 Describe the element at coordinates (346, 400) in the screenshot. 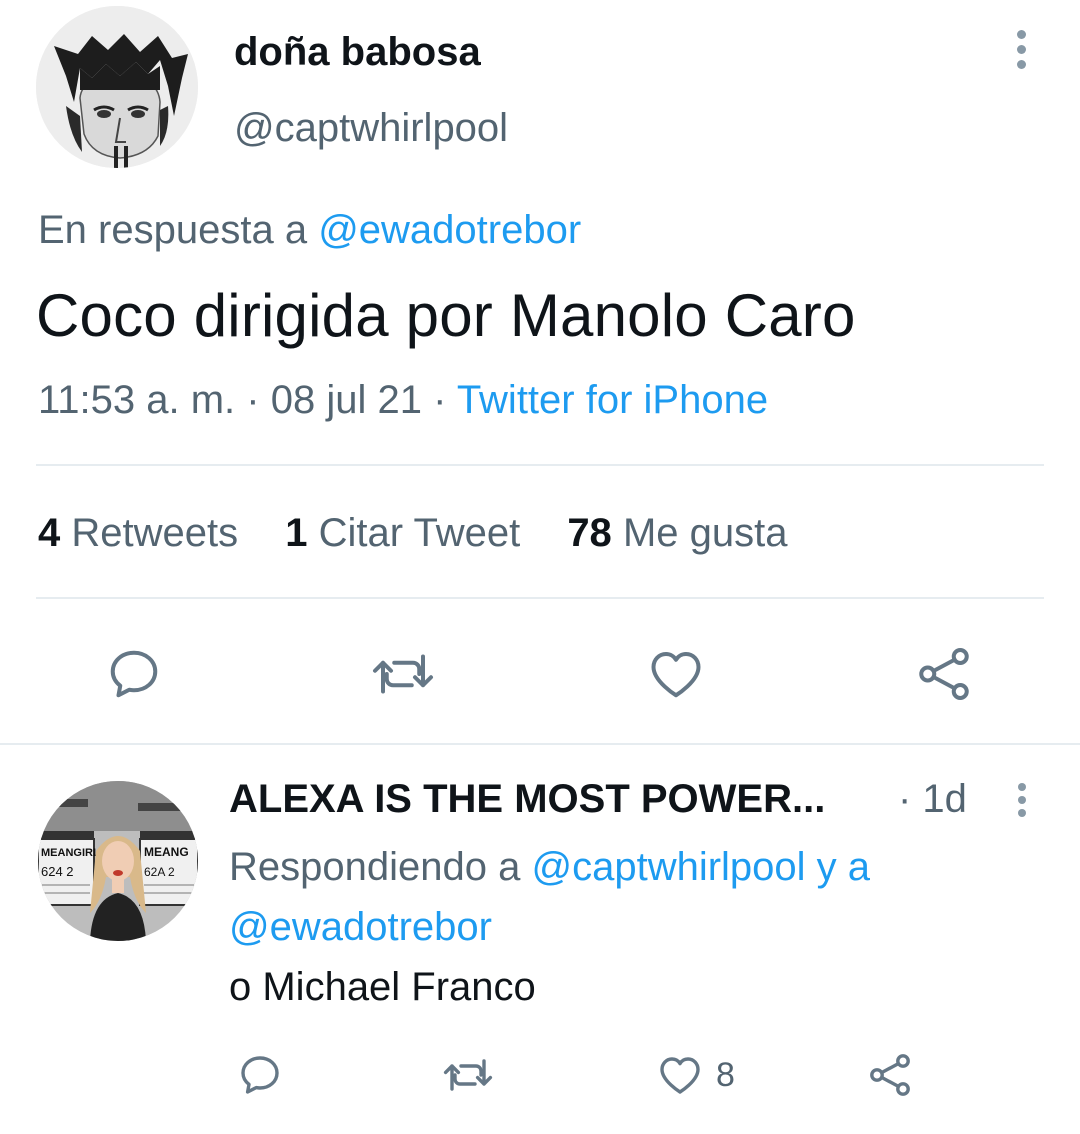

I see `tweet-date: 08 jul 21` at that location.